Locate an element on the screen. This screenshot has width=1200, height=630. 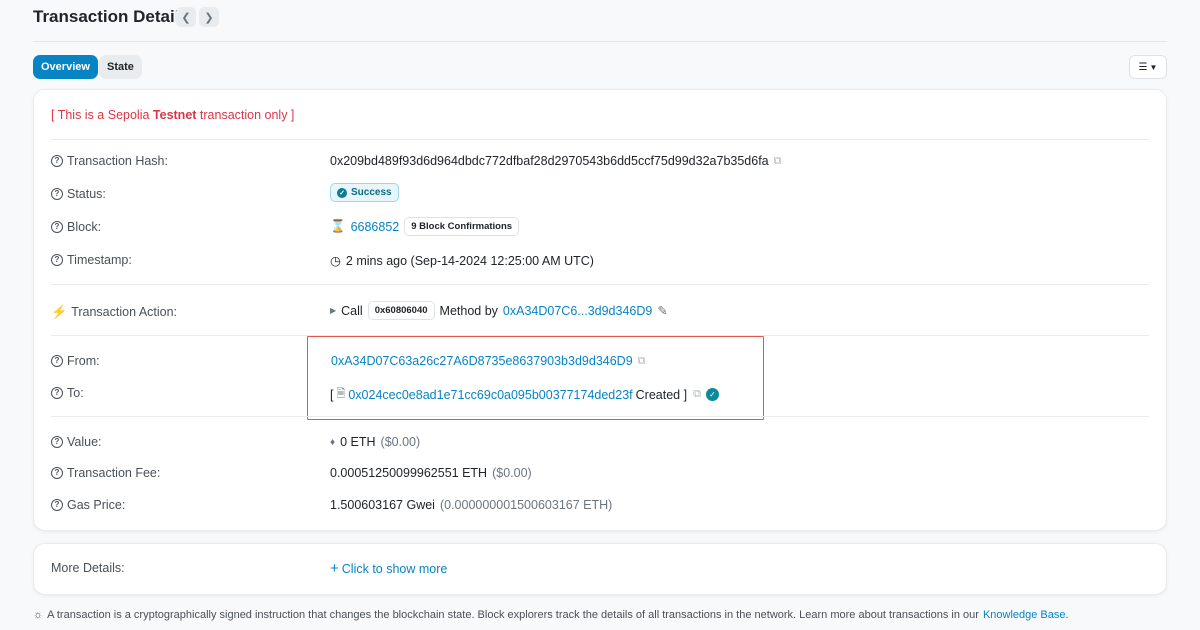
value-label: ? Value: is located at coordinates (76, 442).